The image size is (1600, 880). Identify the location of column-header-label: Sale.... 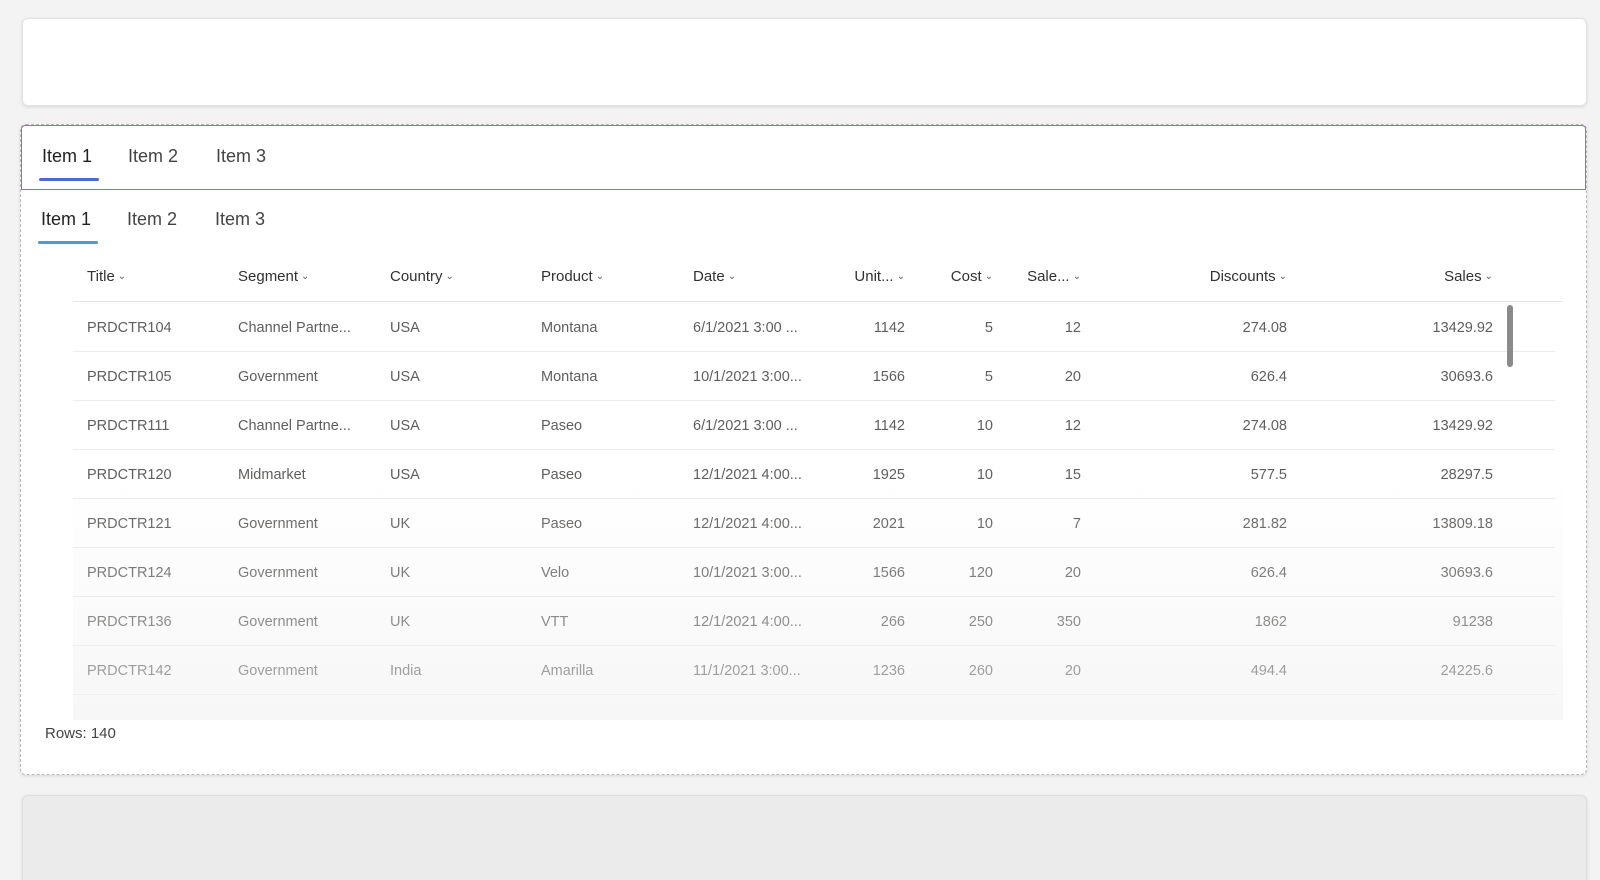
(1048, 276).